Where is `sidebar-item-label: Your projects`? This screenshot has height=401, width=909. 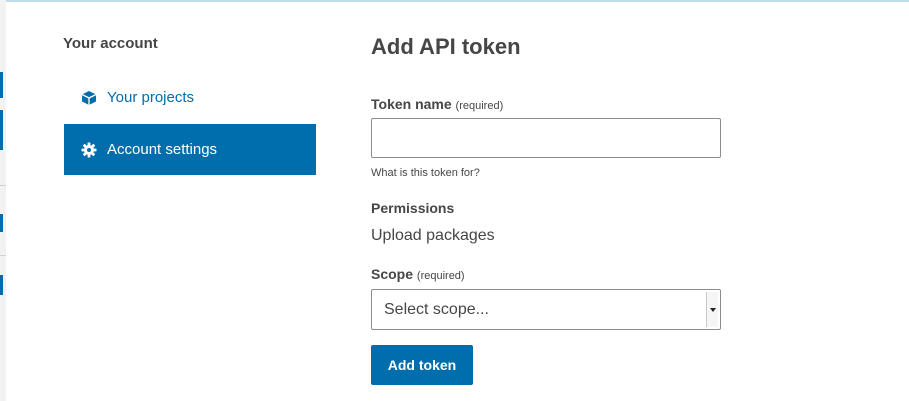 sidebar-item-label: Your projects is located at coordinates (150, 97).